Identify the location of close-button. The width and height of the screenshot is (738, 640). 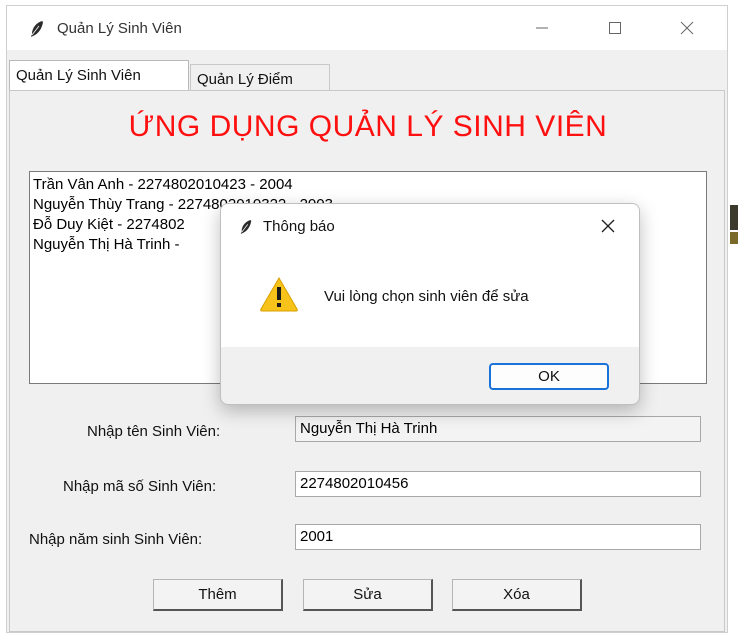
(687, 28).